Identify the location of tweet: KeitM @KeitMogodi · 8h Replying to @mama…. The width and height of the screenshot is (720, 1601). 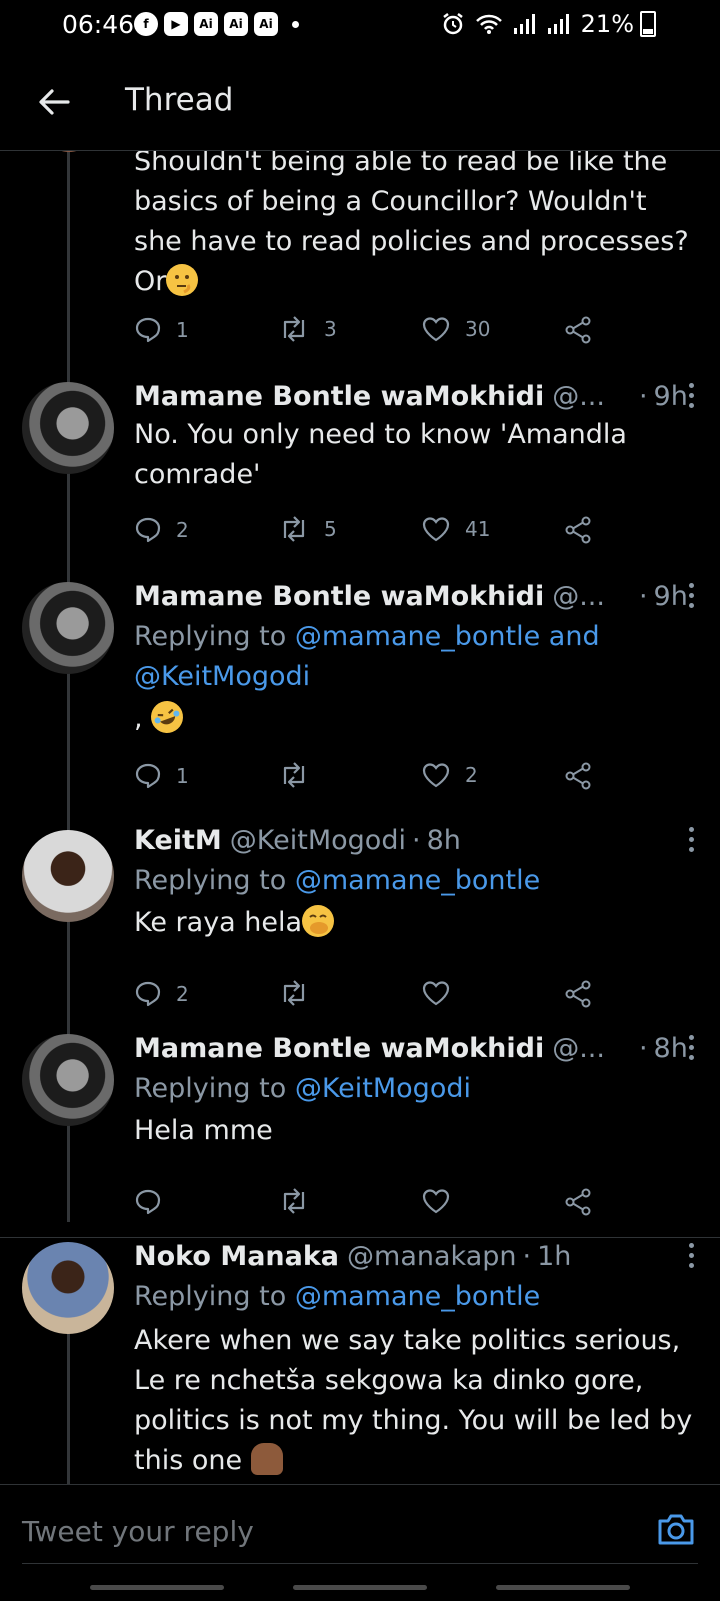
(360, 920).